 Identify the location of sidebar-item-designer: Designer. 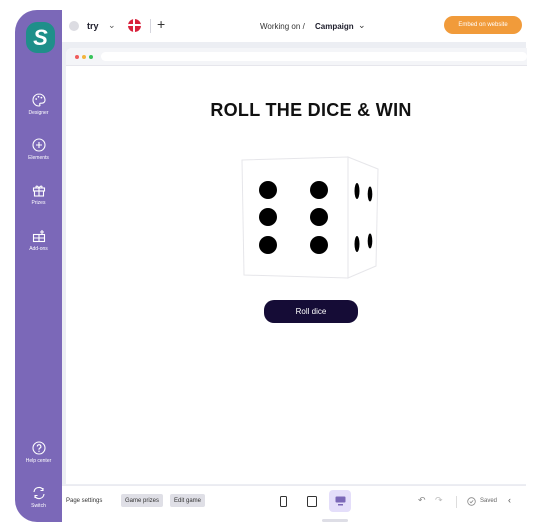
(38, 104).